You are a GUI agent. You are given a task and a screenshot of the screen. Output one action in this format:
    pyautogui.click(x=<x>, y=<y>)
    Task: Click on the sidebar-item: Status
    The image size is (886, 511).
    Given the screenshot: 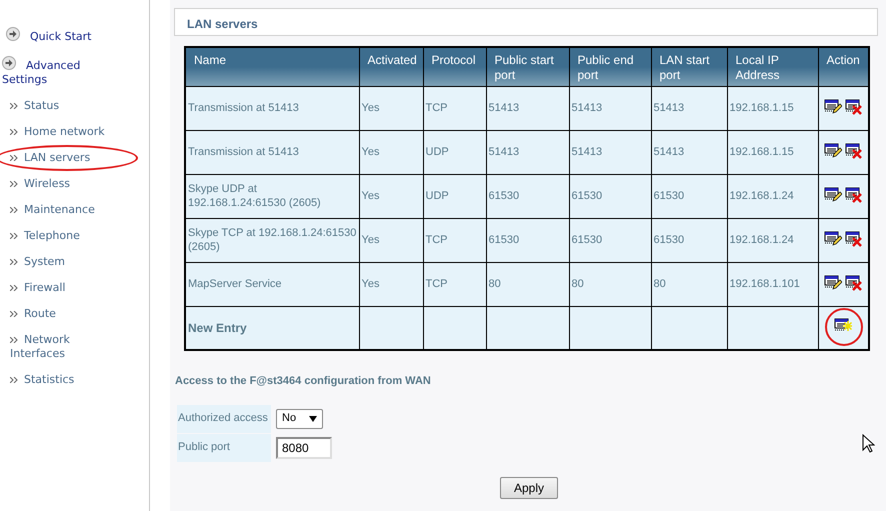 What is the action you would take?
    pyautogui.click(x=55, y=106)
    